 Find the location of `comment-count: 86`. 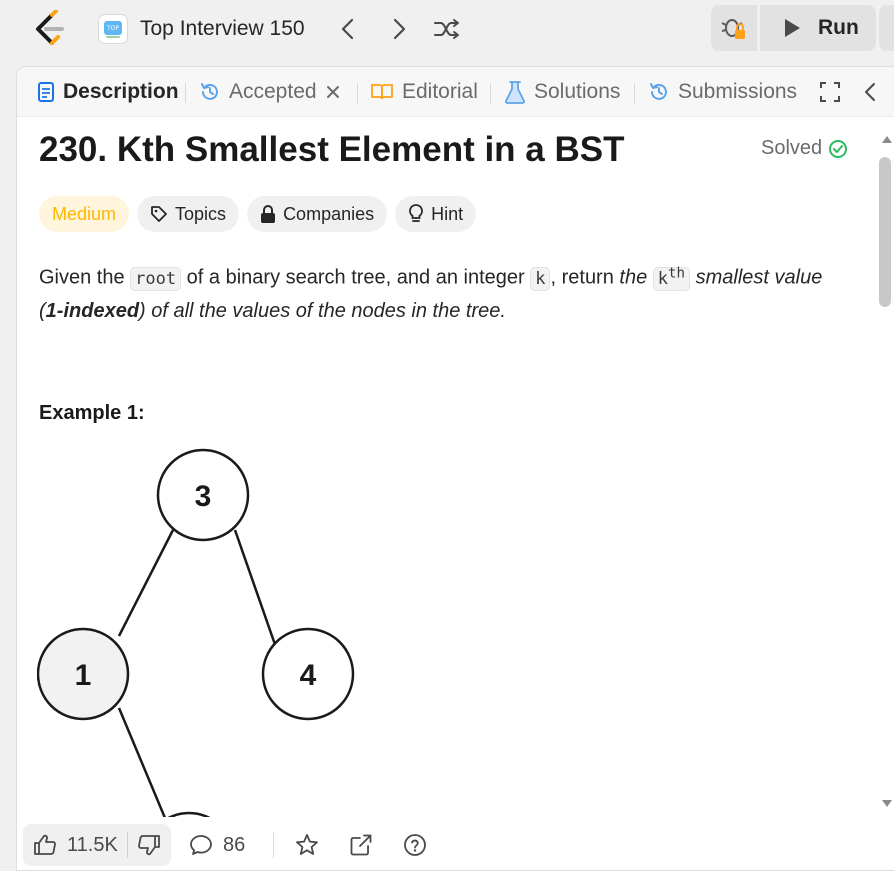

comment-count: 86 is located at coordinates (234, 844).